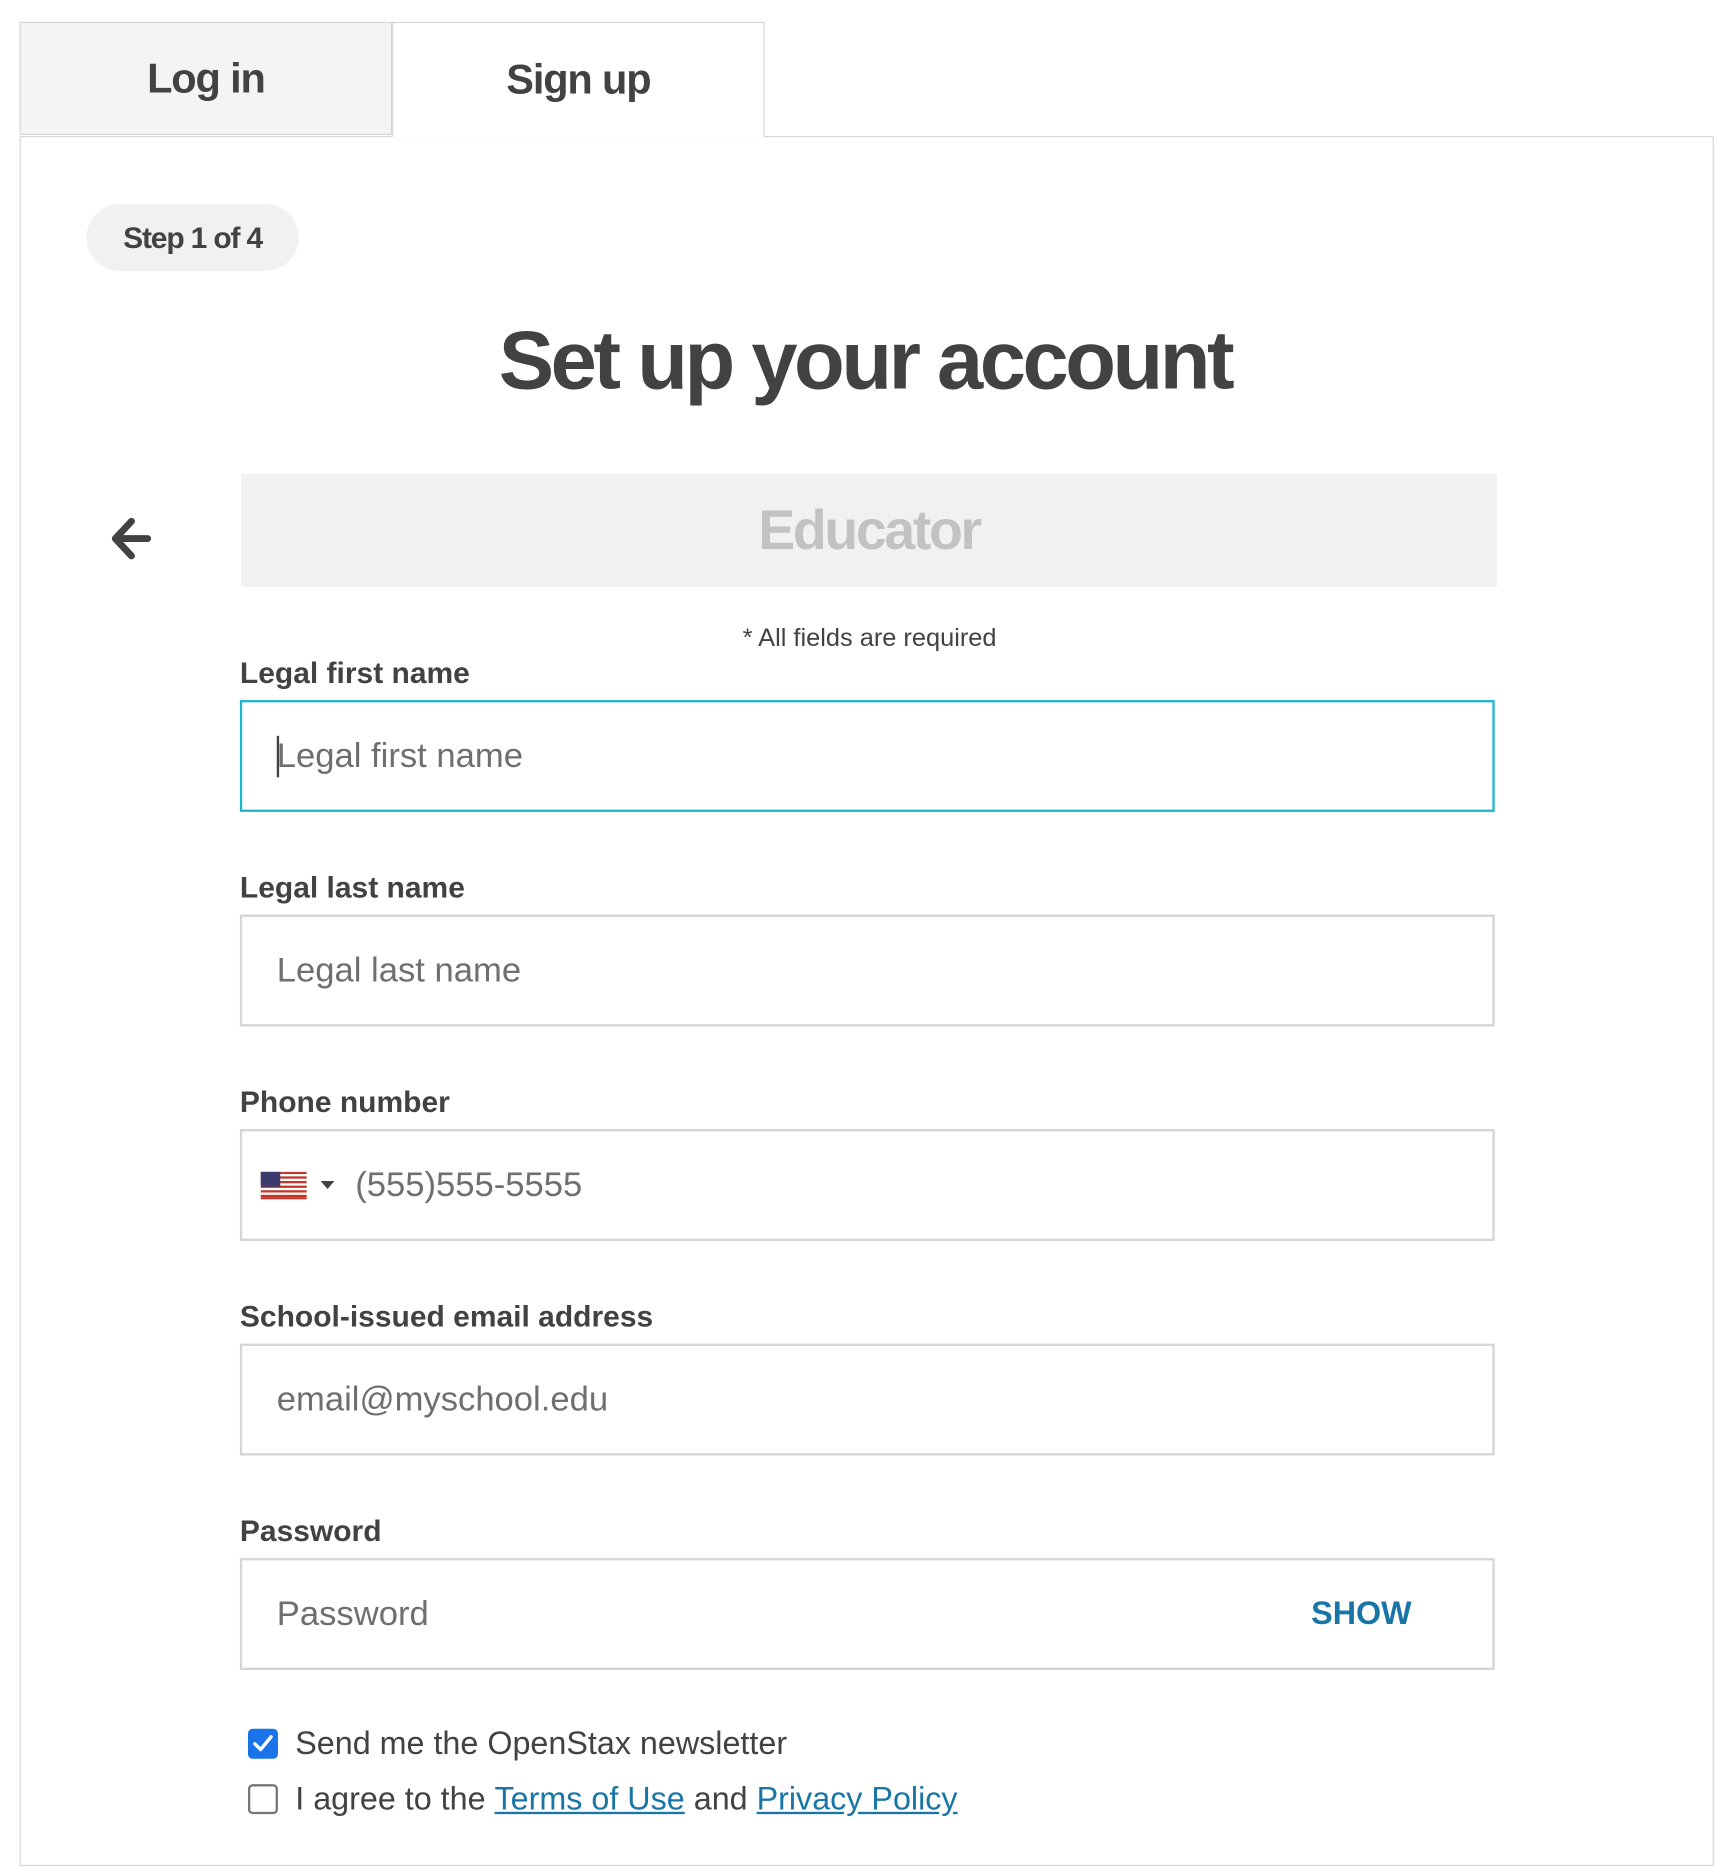 The height and width of the screenshot is (1866, 1730). Describe the element at coordinates (446, 1316) in the screenshot. I see `email-label: School-issued email address` at that location.